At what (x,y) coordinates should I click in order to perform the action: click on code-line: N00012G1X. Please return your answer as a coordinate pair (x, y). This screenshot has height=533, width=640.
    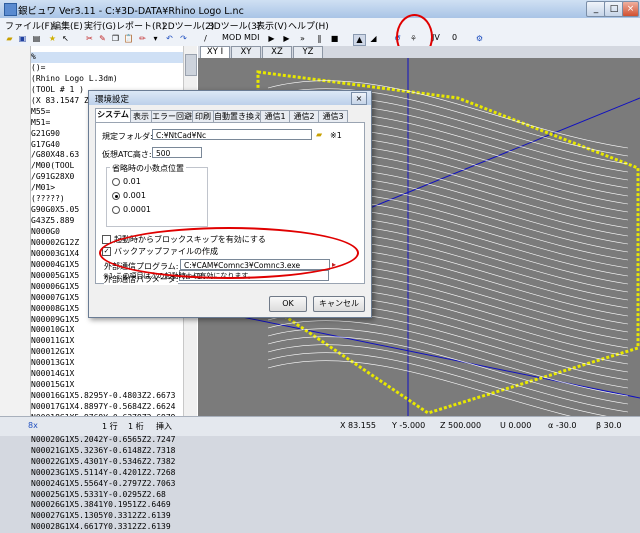
    Looking at the image, I should click on (107, 352).